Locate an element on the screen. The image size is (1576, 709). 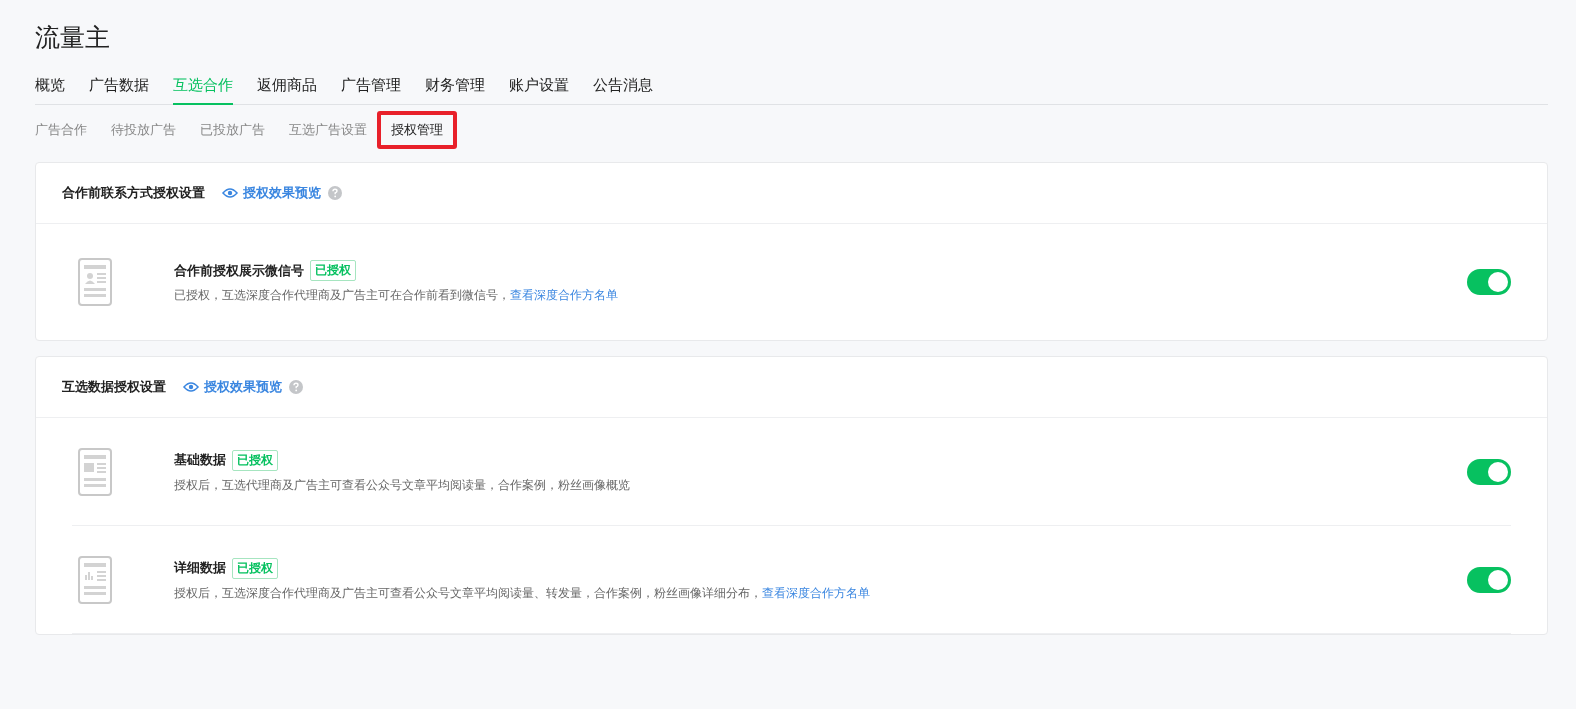
nav-tab: 财务管理 is located at coordinates (455, 90).